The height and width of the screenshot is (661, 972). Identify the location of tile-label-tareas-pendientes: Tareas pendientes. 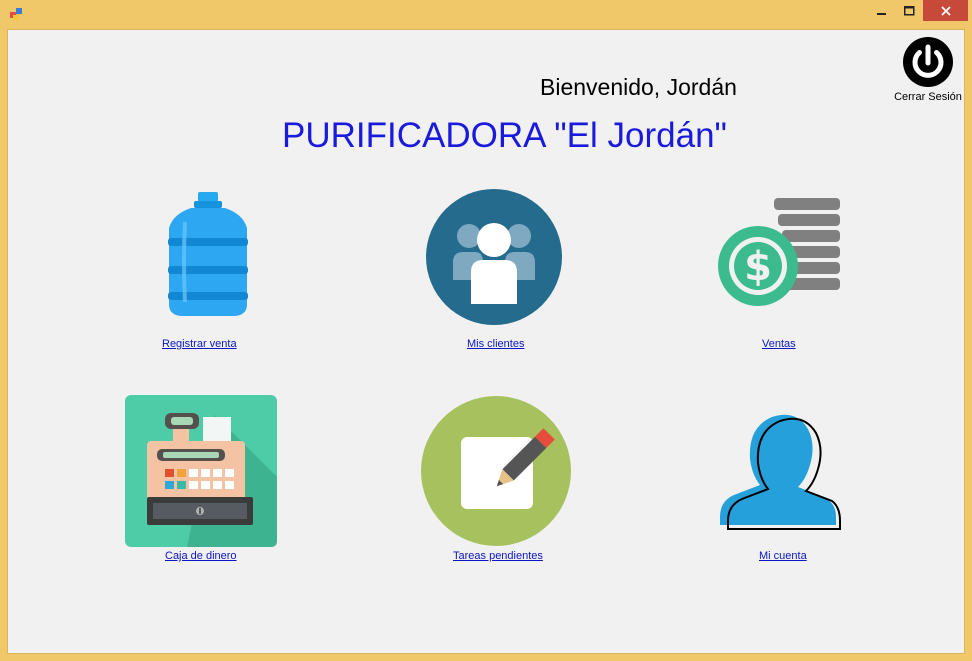
(498, 556).